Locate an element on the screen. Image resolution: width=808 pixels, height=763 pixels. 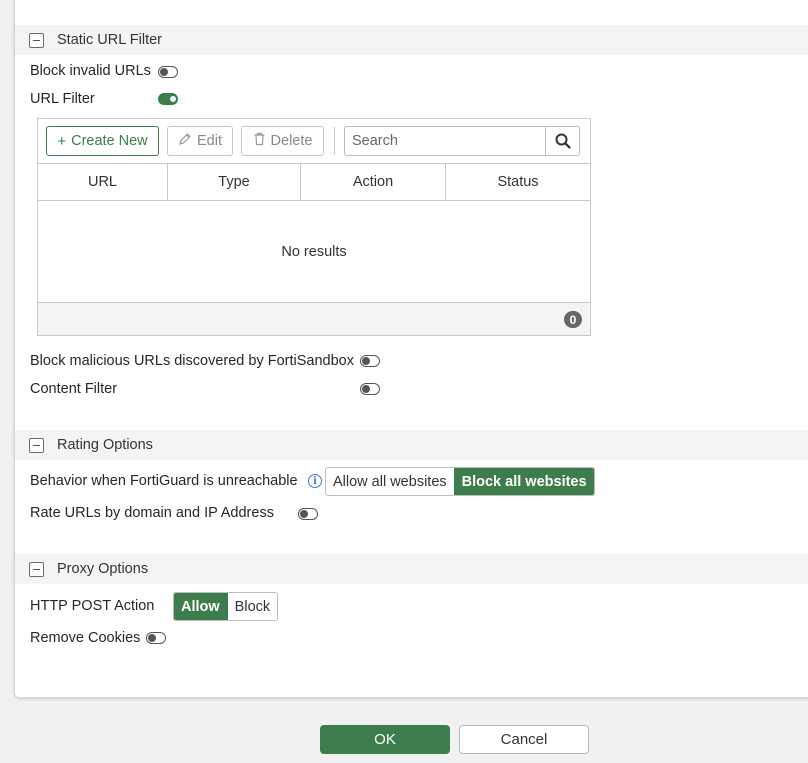
trash-icon is located at coordinates (259, 141).